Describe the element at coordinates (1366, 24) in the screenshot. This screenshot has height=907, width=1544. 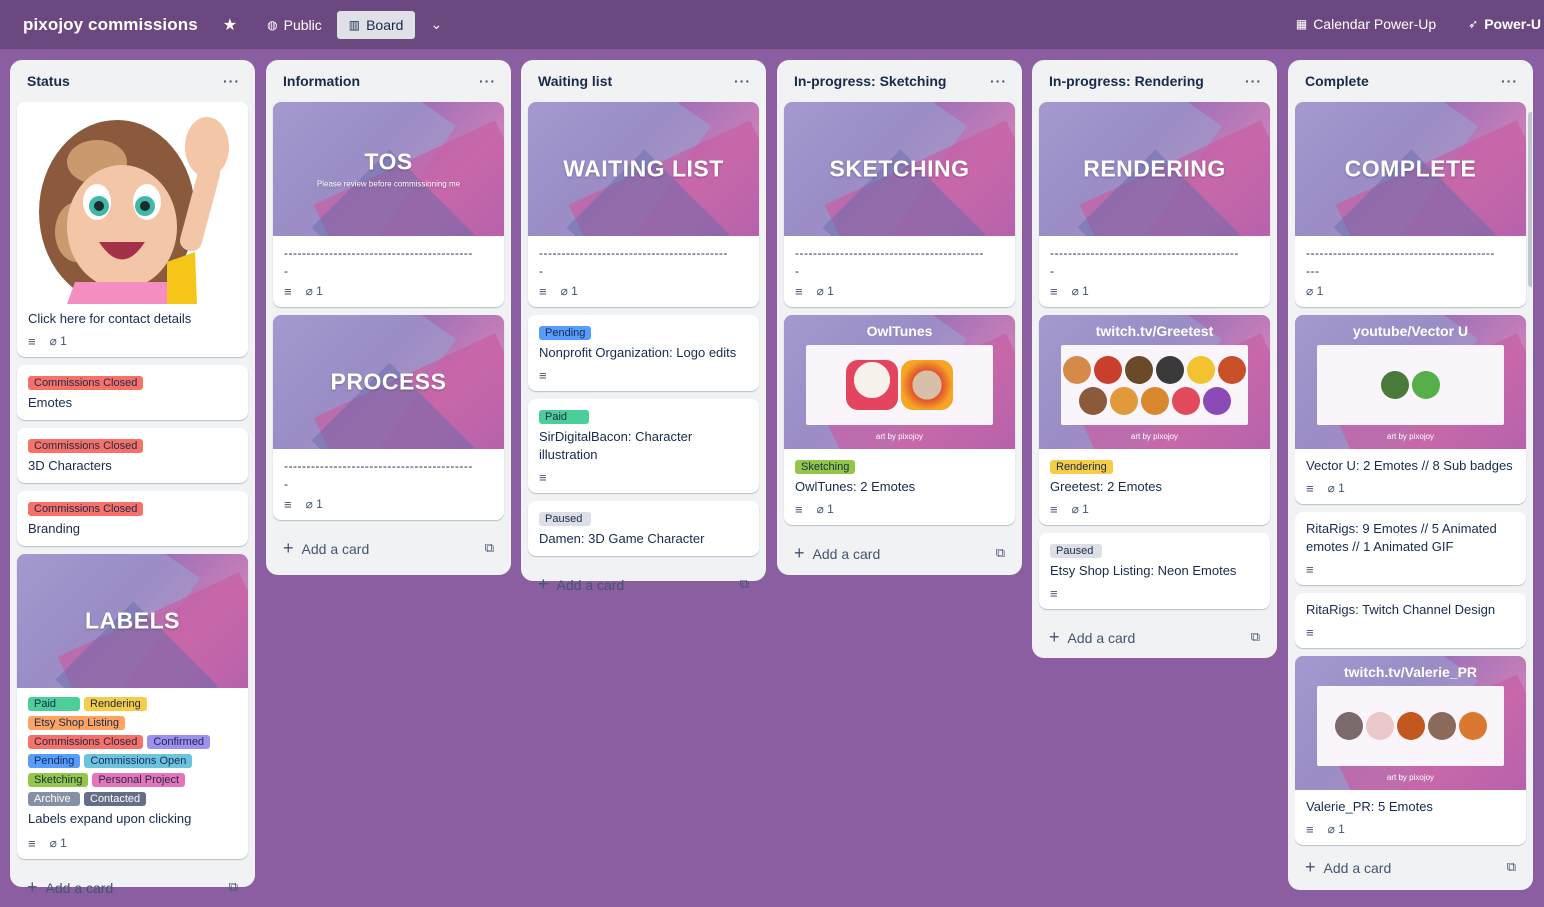
I see `calendar-powerup-button: ▦ Calendar Power-Up` at that location.